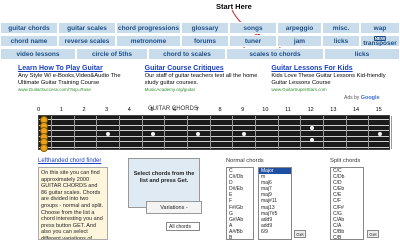 This screenshot has width=400, height=243. Describe the element at coordinates (378, 110) in the screenshot. I see `fret-number: 15` at that location.